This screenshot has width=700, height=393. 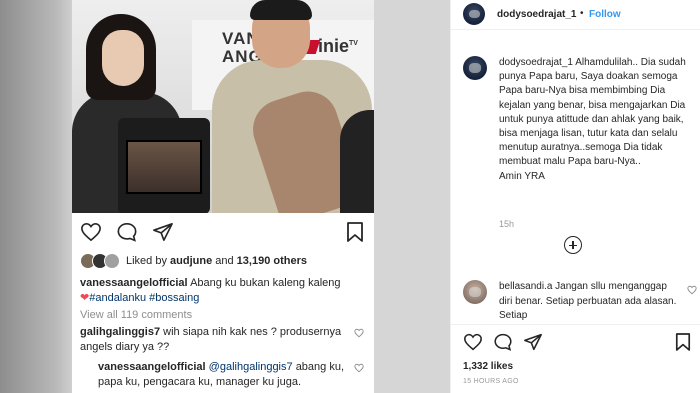 I want to click on follow-button: Follow, so click(x=605, y=14).